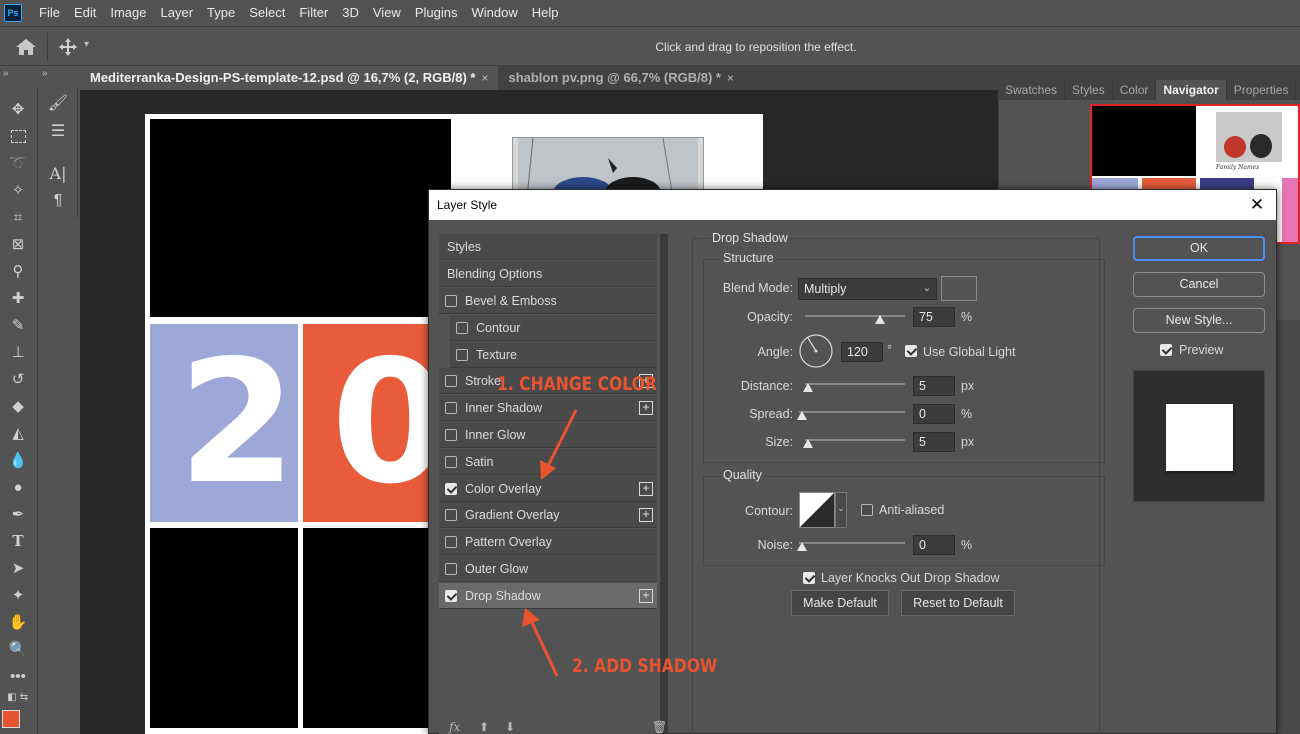 The image size is (1300, 734). I want to click on angle-input: 120, so click(862, 352).